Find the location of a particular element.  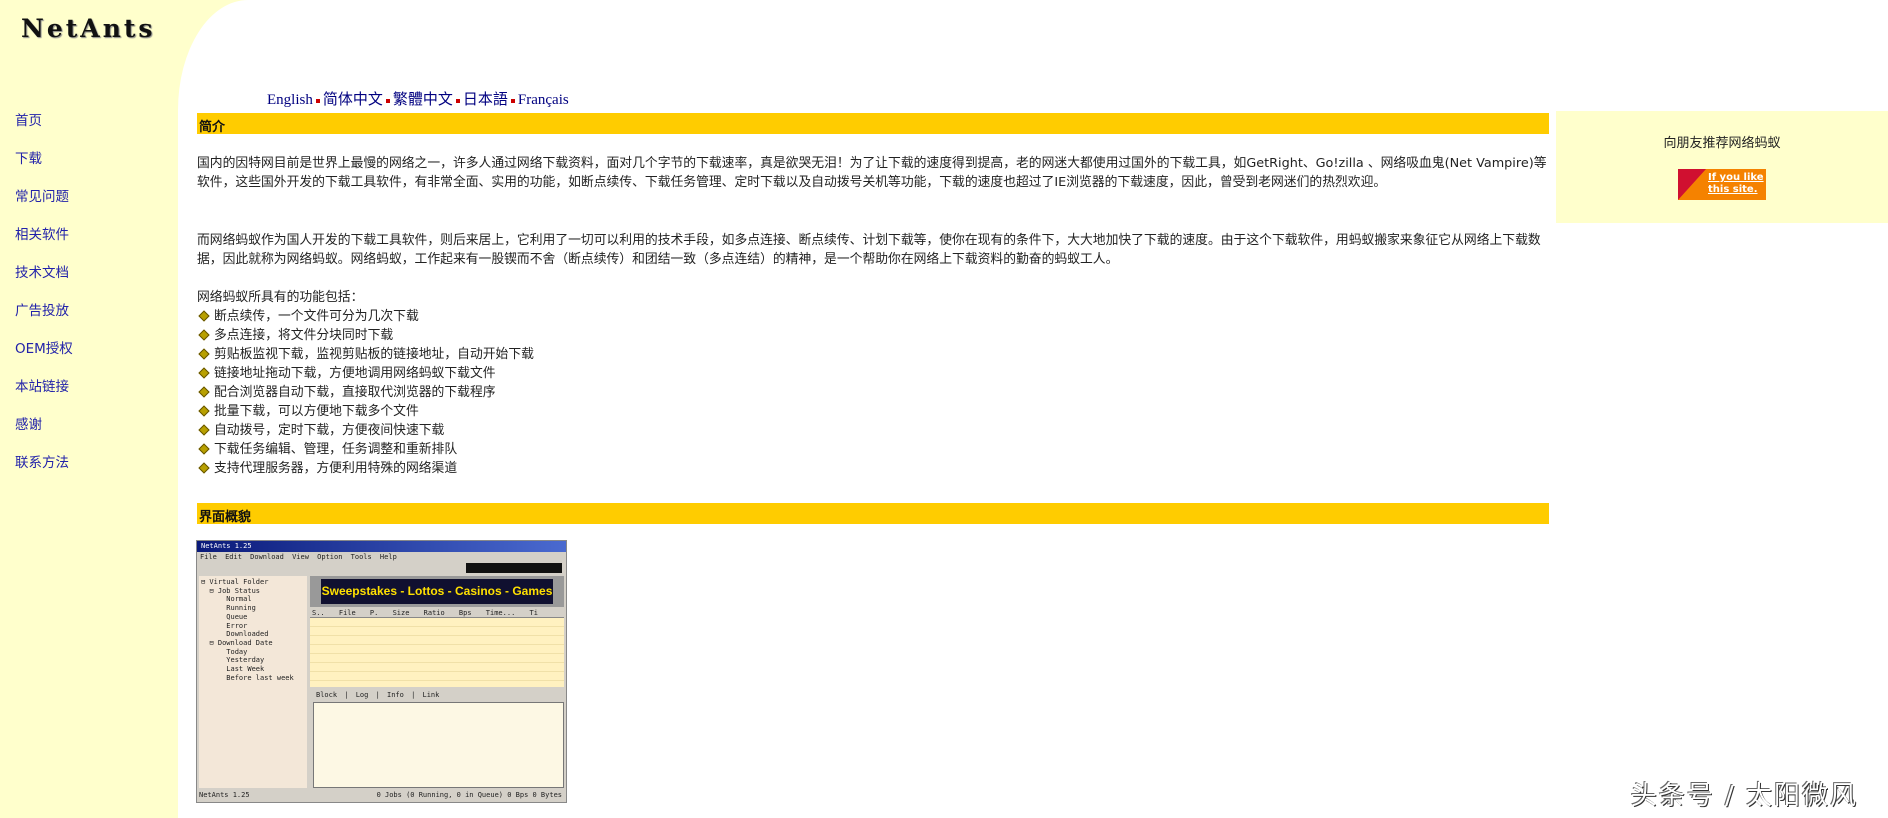

nav-faq: 常见问题 is located at coordinates (44, 204).